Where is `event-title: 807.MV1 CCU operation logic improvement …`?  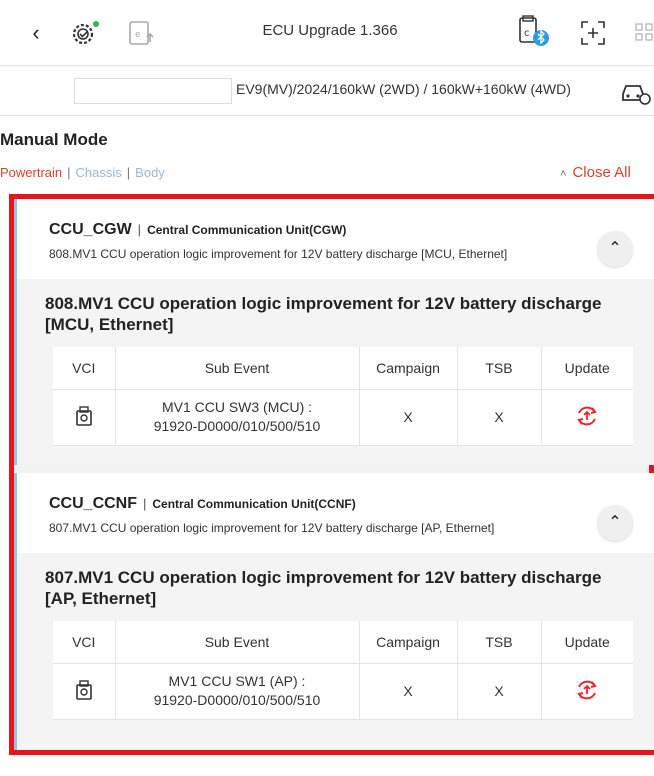
event-title: 807.MV1 CCU operation logic improvement … is located at coordinates (323, 588).